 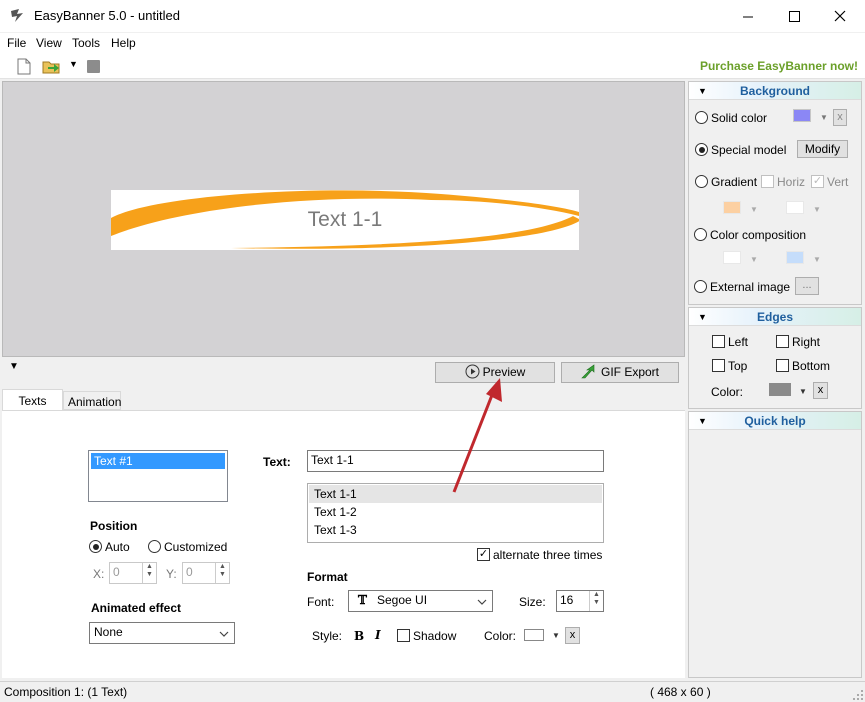 I want to click on text-line-3: Text 1-3, so click(x=335, y=530).